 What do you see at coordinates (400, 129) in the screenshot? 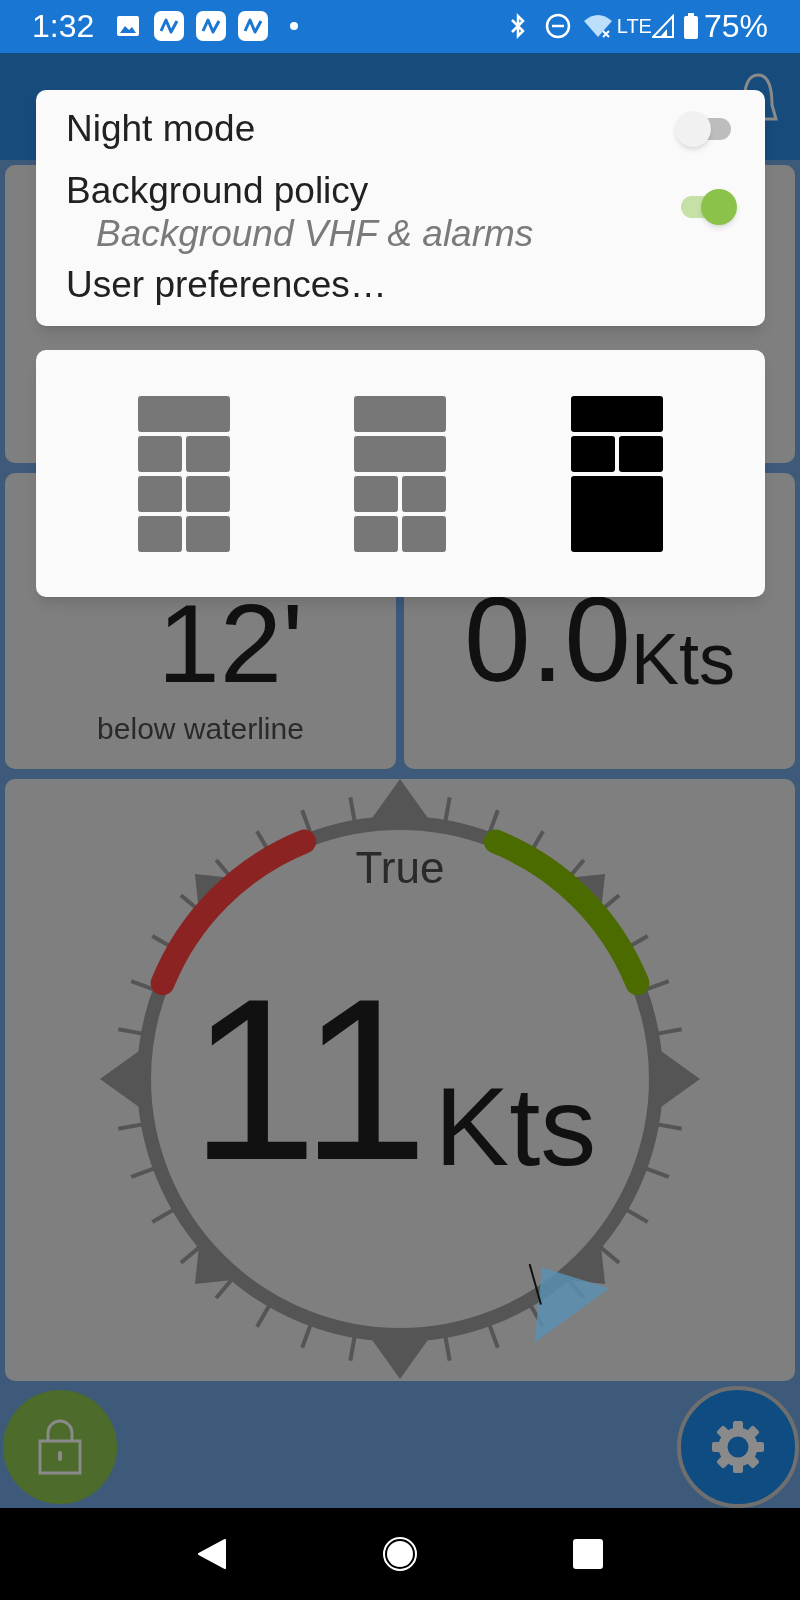
I see `menu-item: Night mode` at bounding box center [400, 129].